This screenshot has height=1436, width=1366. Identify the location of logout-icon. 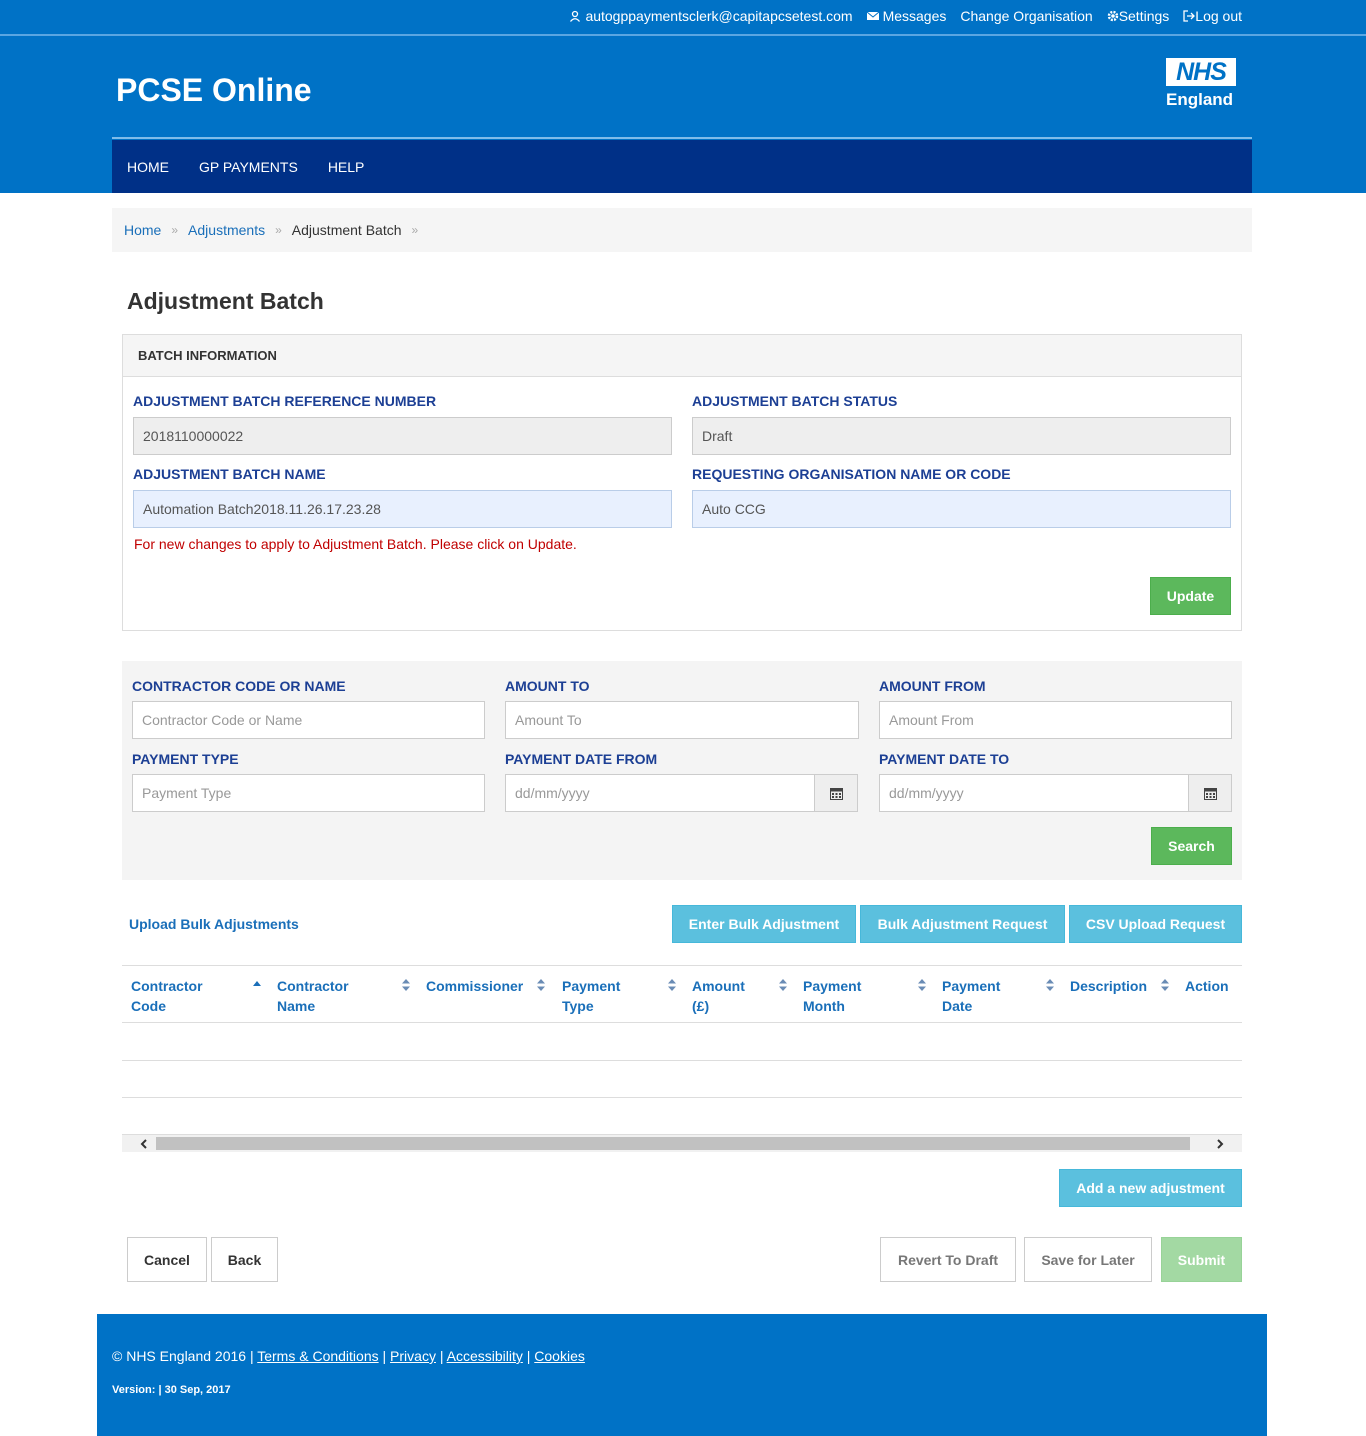
(1189, 16).